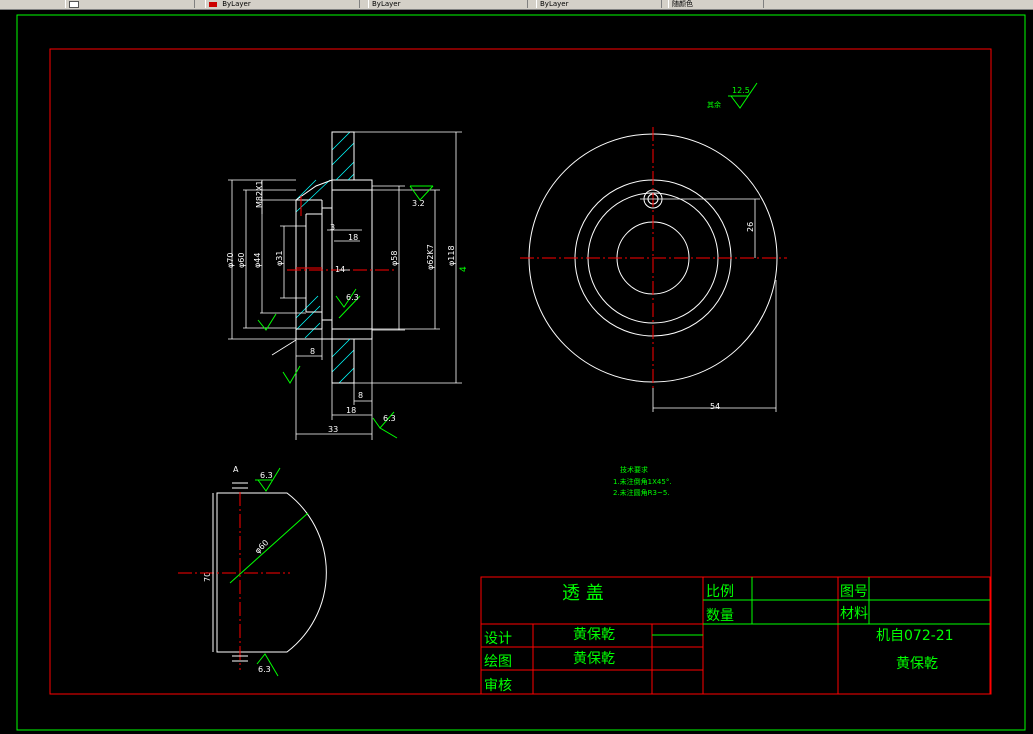 The width and height of the screenshot is (1033, 734). Describe the element at coordinates (915, 636) in the screenshot. I see `class-code: 机自072-21` at that location.